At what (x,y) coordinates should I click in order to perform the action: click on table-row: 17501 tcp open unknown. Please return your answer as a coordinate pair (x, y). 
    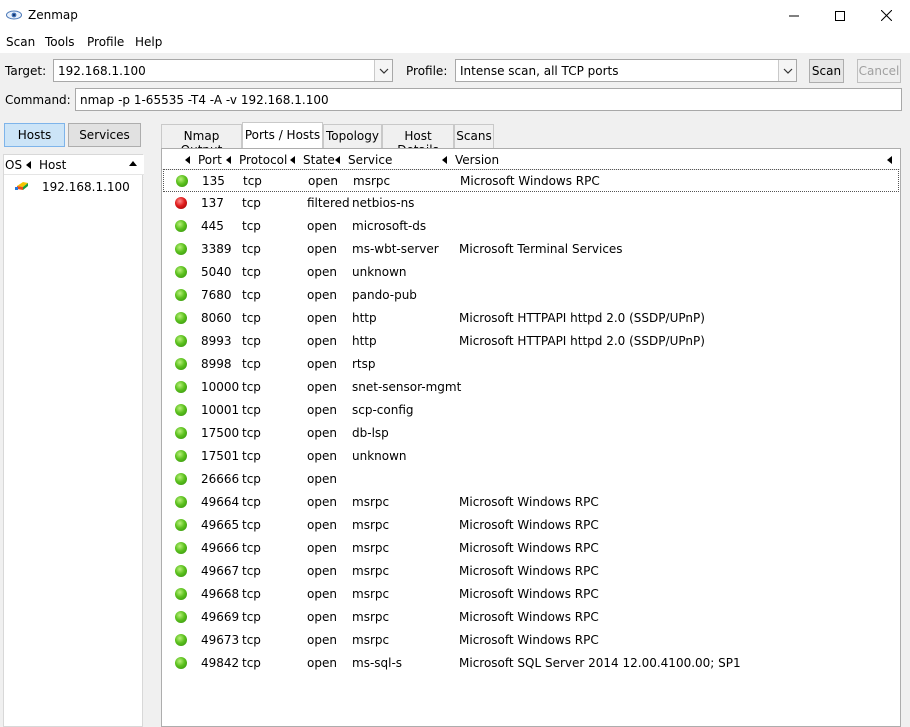
    Looking at the image, I should click on (531, 456).